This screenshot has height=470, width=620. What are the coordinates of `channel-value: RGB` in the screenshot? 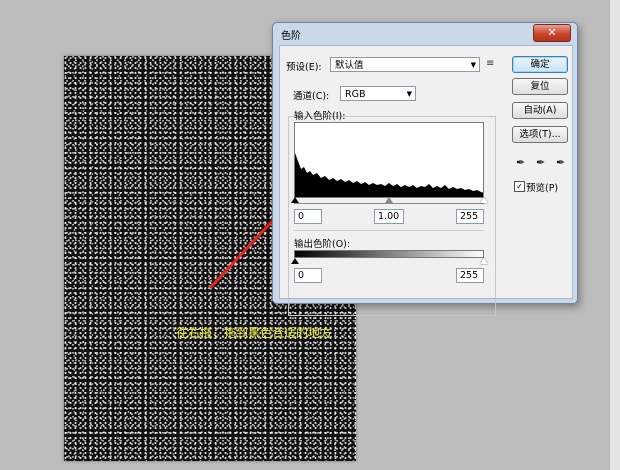 It's located at (355, 94).